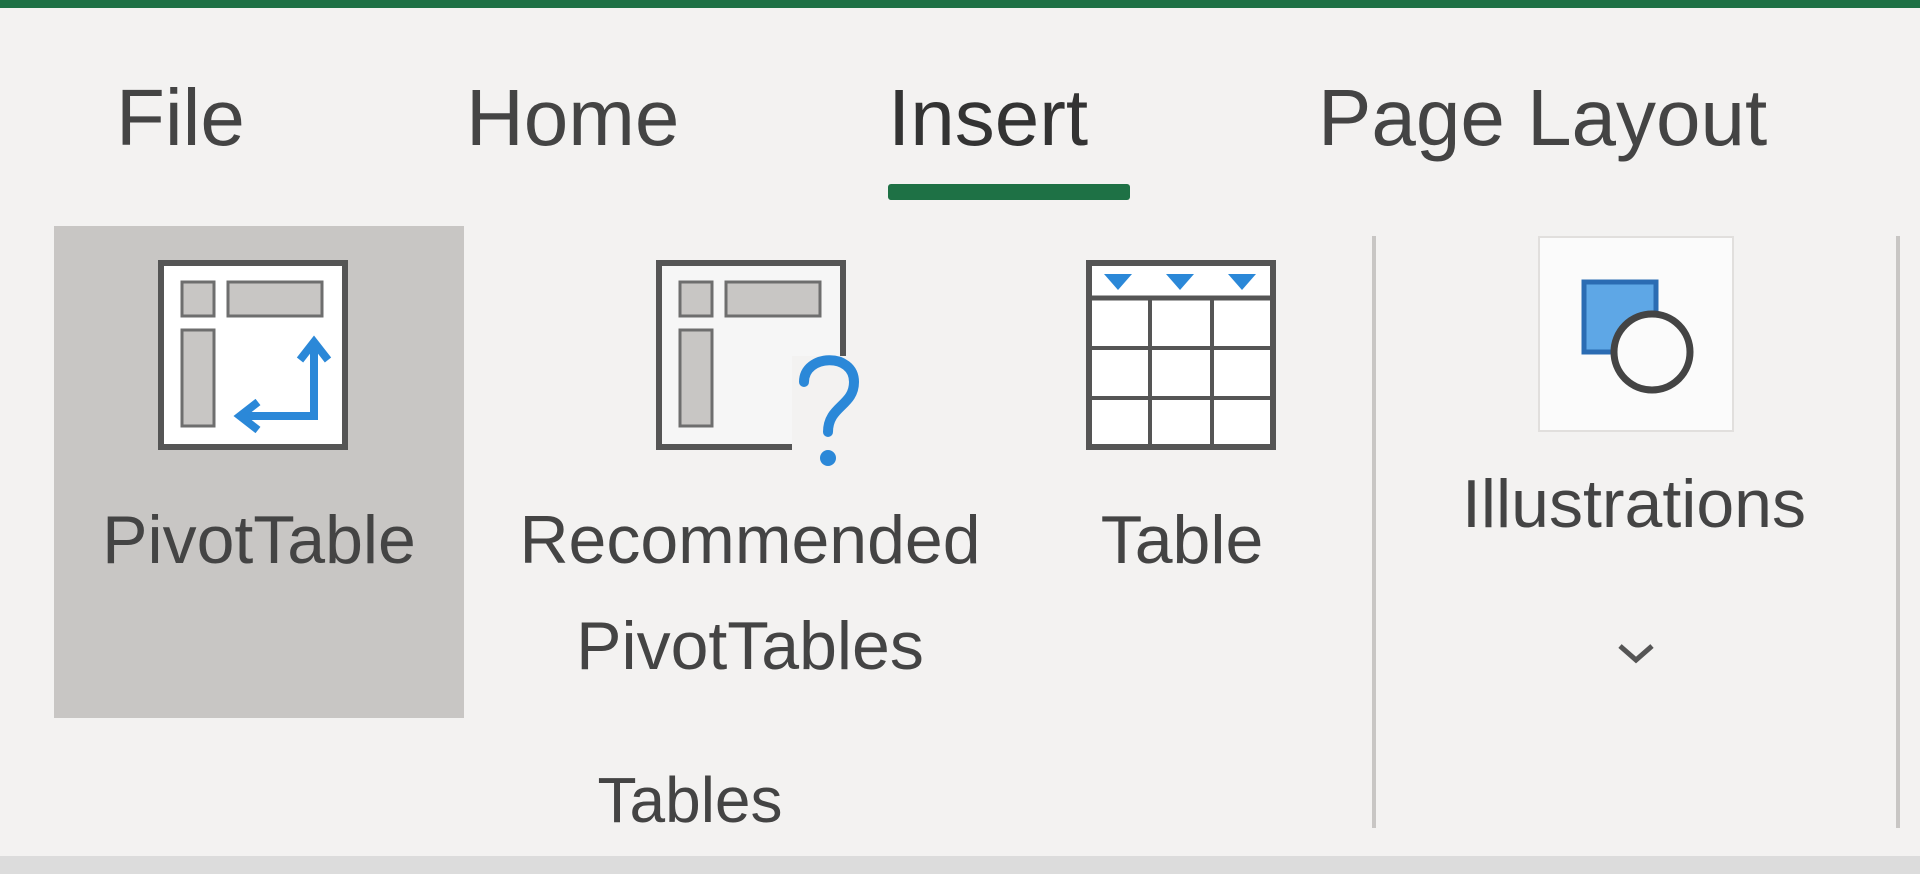 Image resolution: width=1920 pixels, height=874 pixels. I want to click on pivot-table-button: PivotTable, so click(259, 472).